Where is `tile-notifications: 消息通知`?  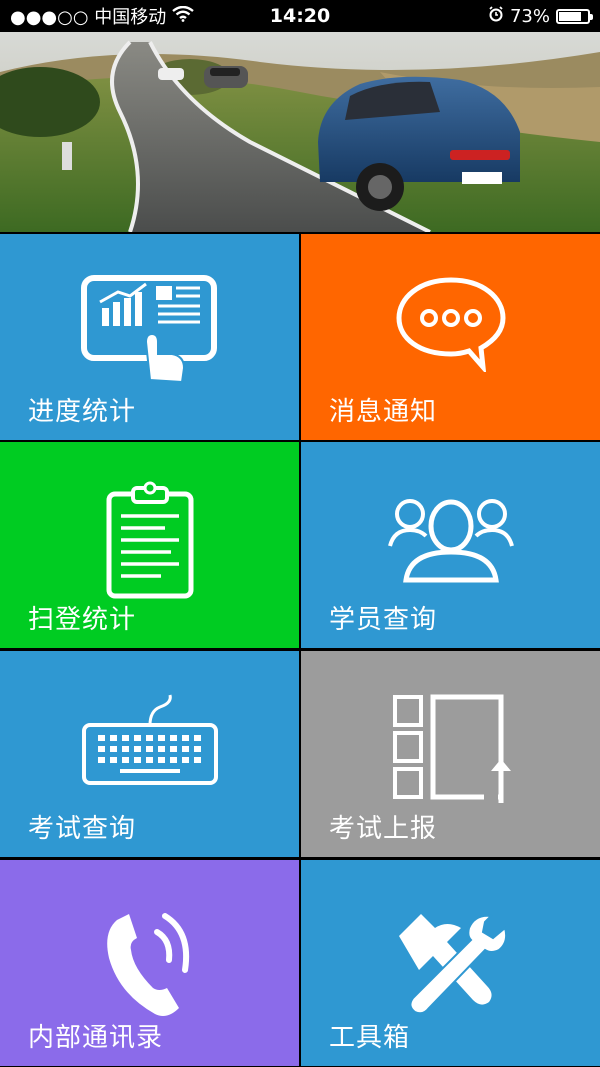
tile-notifications: 消息通知 is located at coordinates (450, 337).